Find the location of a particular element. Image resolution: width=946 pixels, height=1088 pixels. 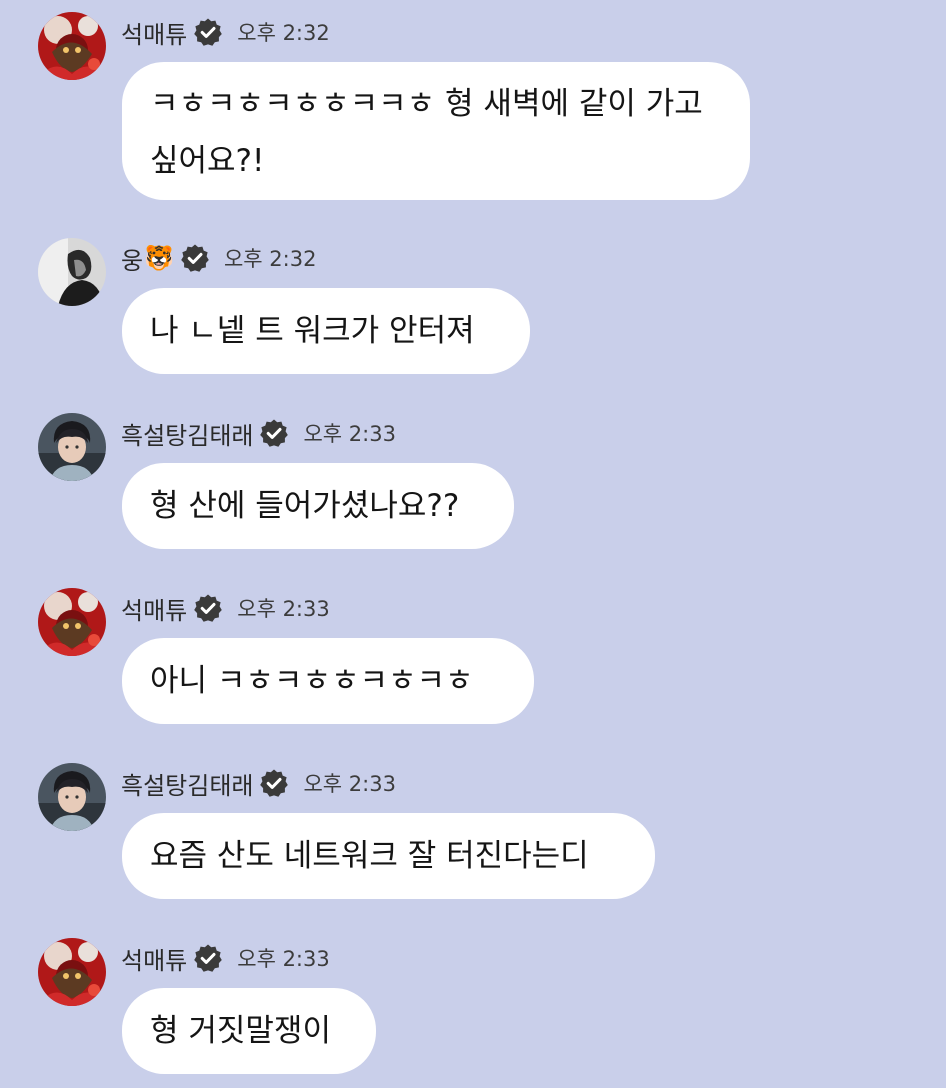

message-text: 형 산에 들어가셨나요?? is located at coordinates (305, 506).